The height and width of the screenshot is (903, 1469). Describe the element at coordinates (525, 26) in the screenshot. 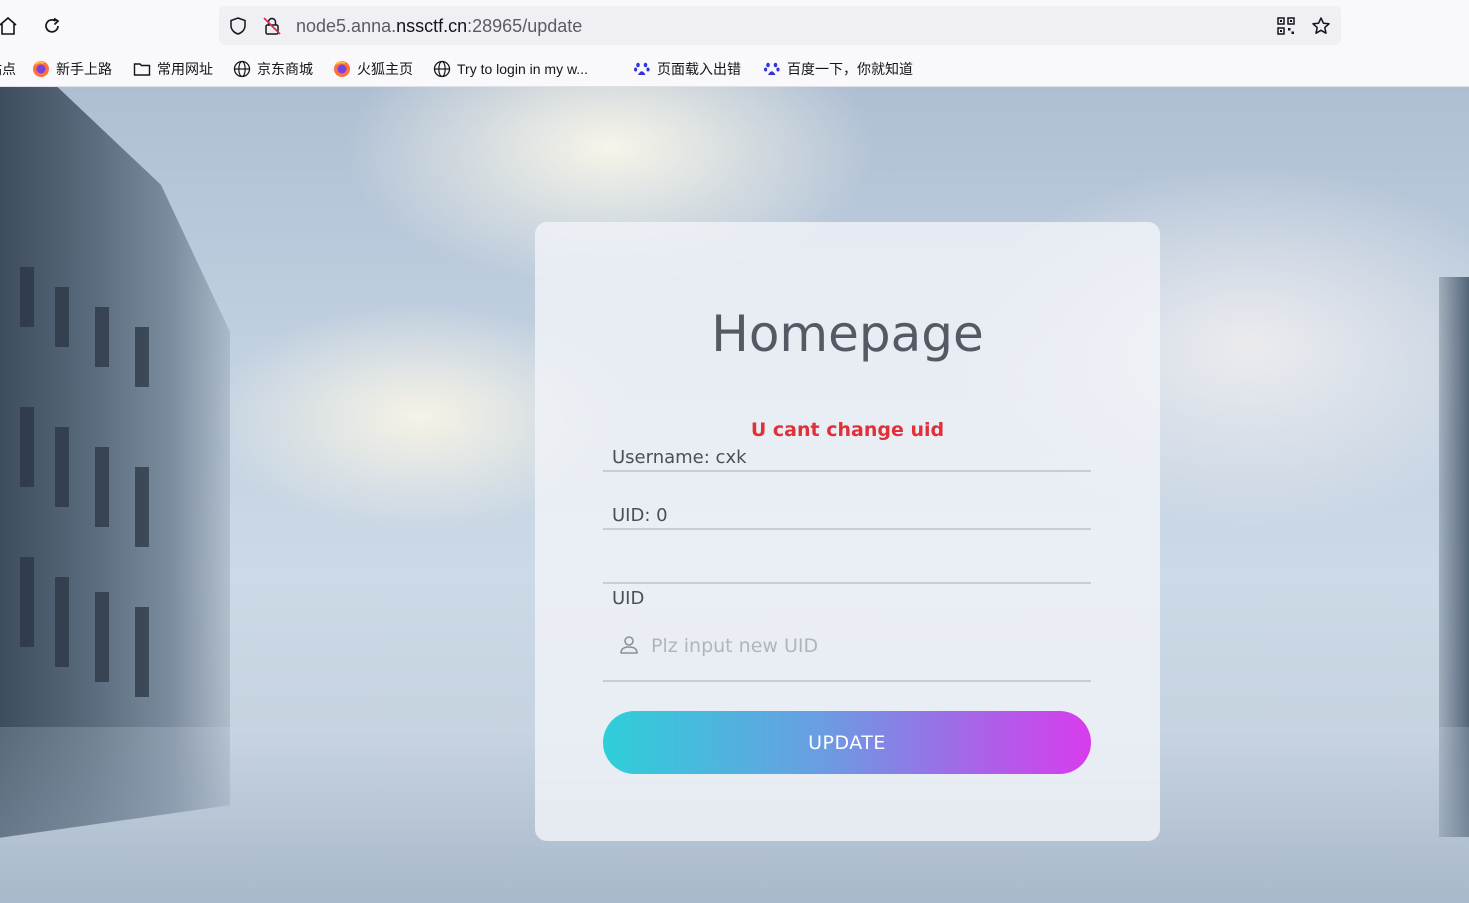

I see `url-suffix: :28965/update` at that location.